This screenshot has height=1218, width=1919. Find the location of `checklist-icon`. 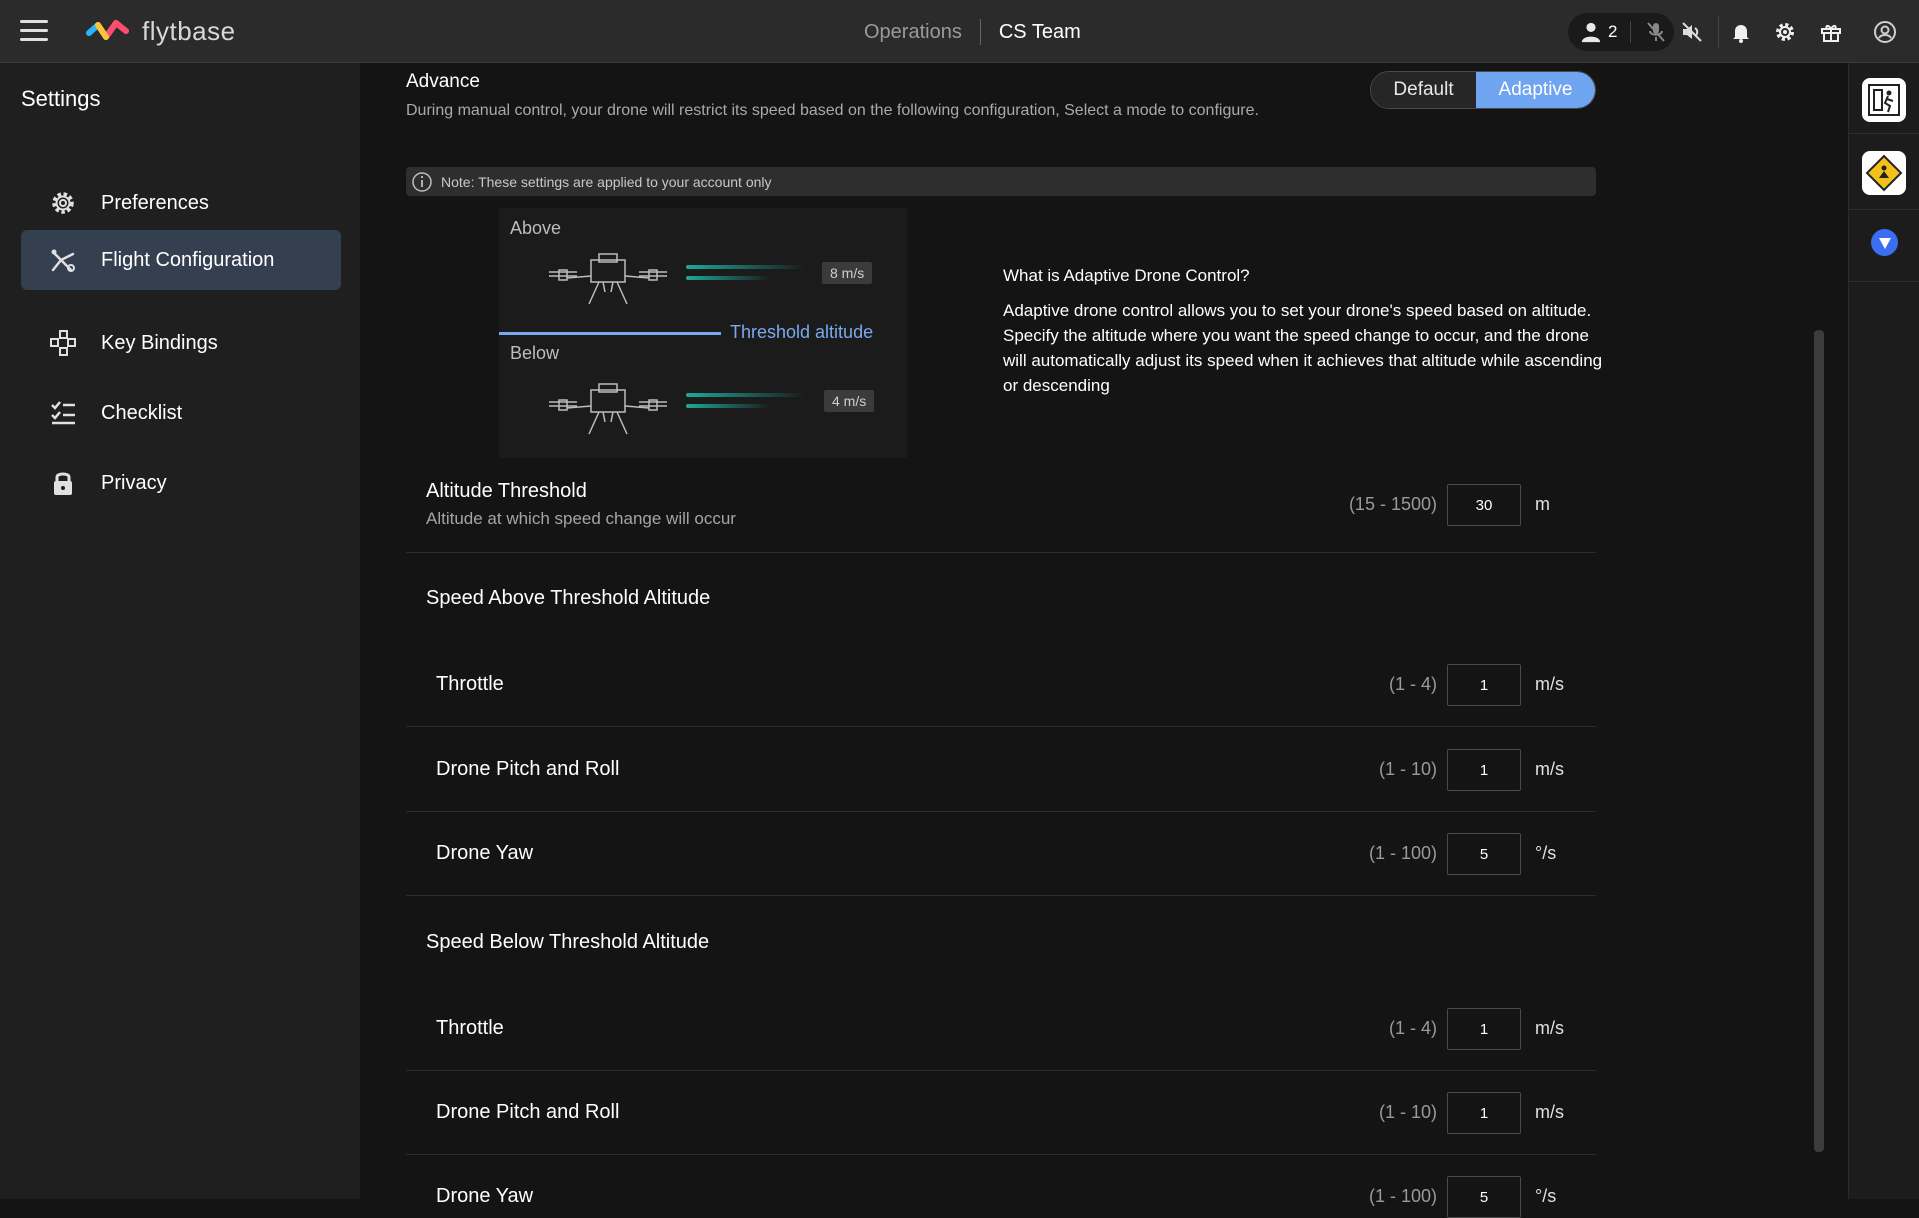

checklist-icon is located at coordinates (63, 413).